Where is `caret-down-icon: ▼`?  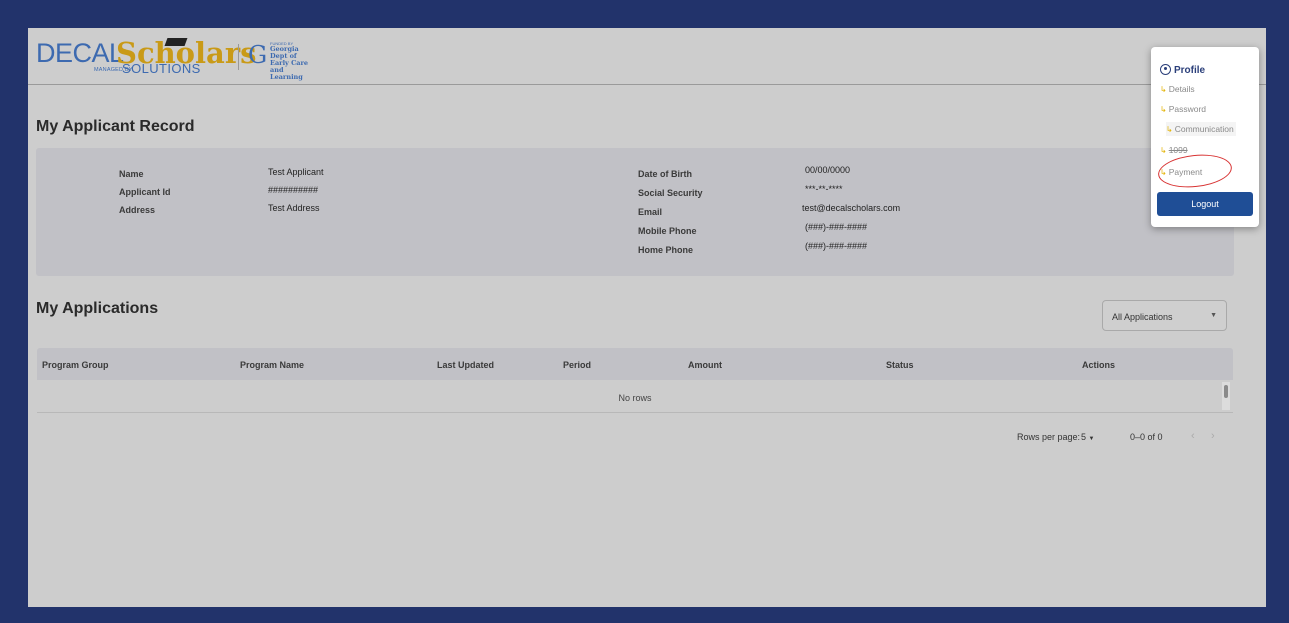 caret-down-icon: ▼ is located at coordinates (1091, 439).